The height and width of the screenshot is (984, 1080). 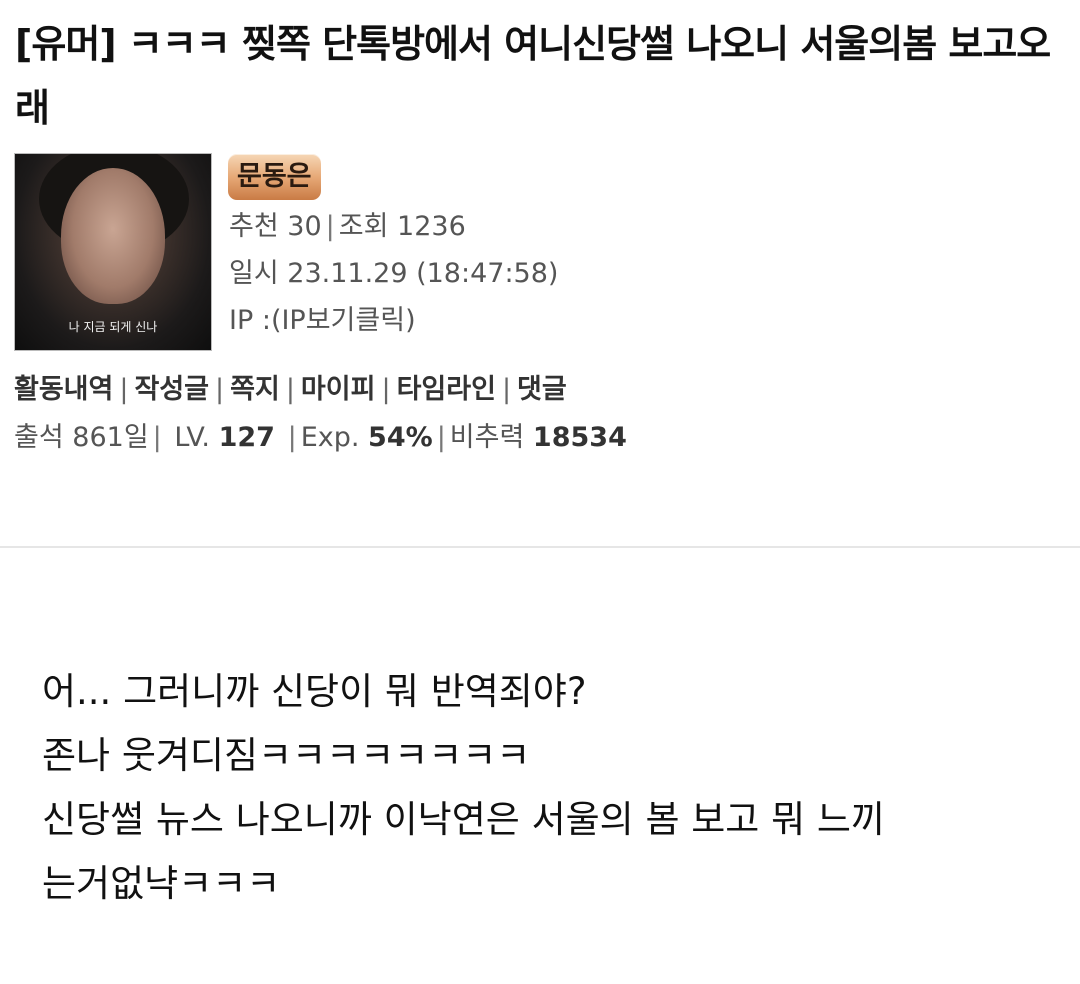 I want to click on exp-label: Exp., so click(x=330, y=437).